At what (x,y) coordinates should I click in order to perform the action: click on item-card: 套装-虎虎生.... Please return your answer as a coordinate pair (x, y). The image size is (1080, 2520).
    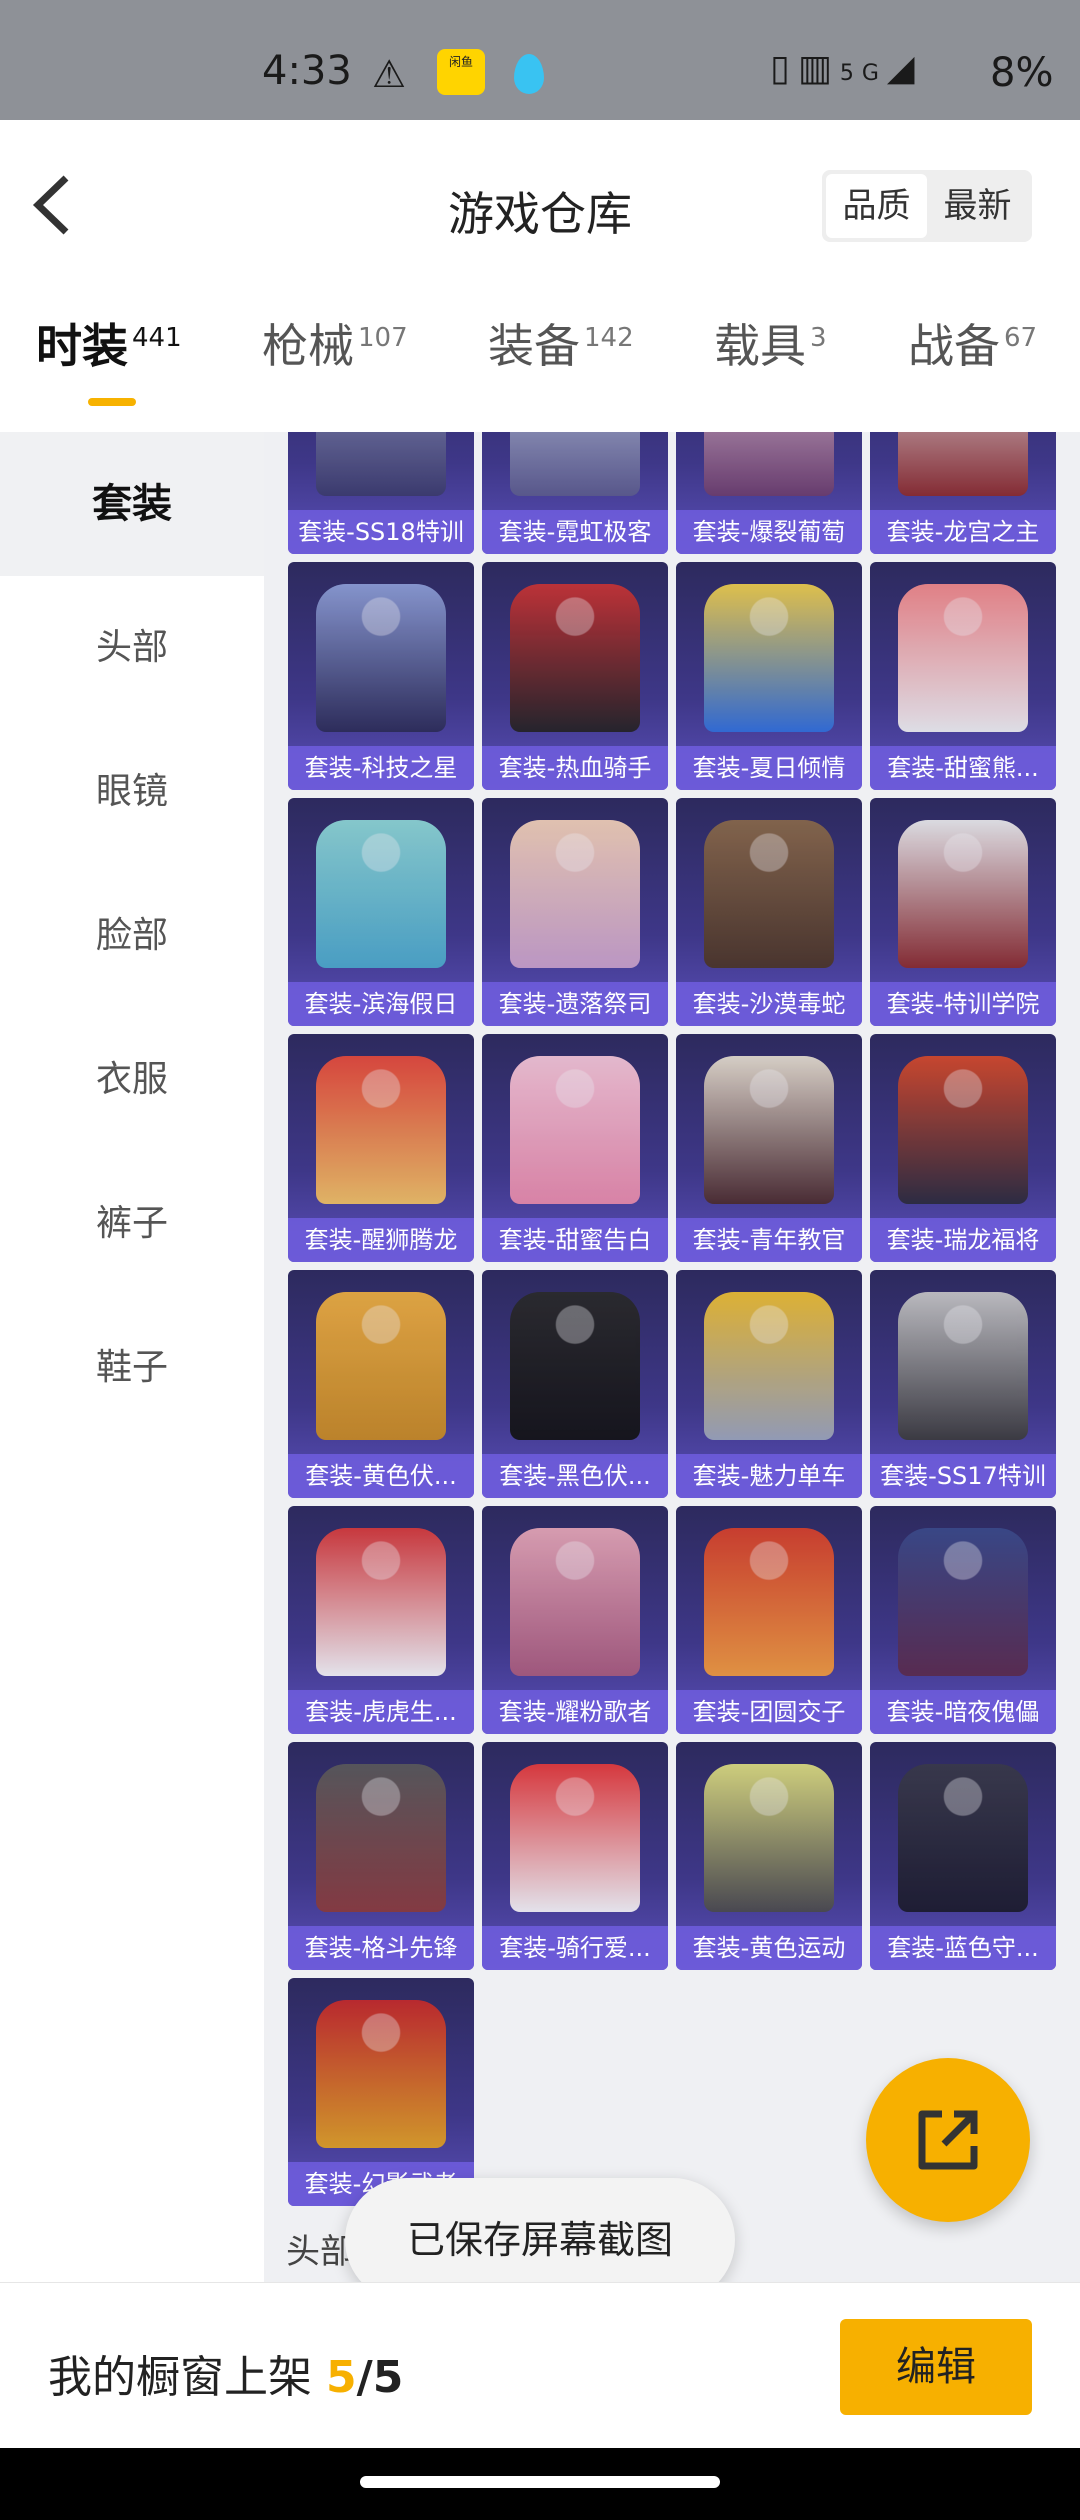
    Looking at the image, I should click on (381, 1620).